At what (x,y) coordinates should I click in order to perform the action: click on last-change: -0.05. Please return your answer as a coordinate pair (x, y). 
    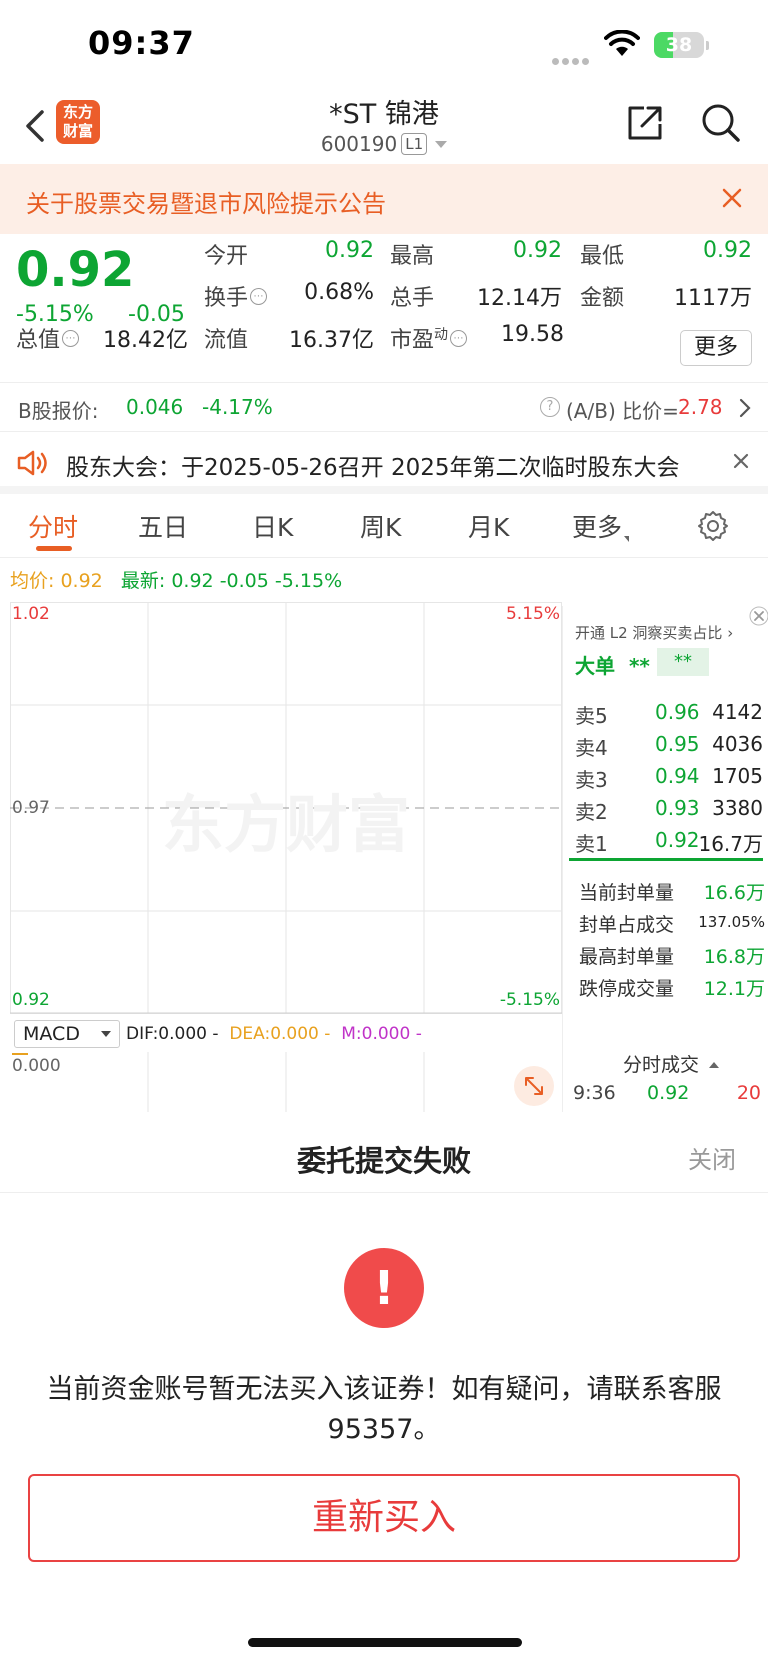
    Looking at the image, I should click on (244, 581).